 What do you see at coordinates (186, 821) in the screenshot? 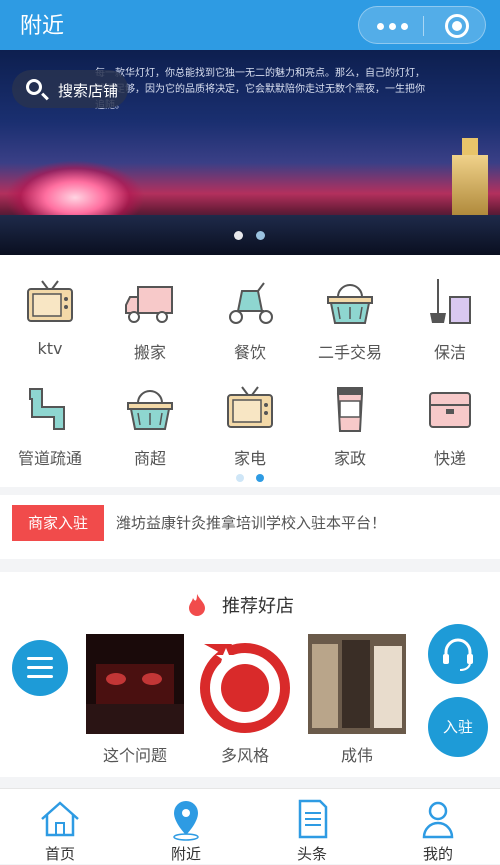
I see `location-pin-icon` at bounding box center [186, 821].